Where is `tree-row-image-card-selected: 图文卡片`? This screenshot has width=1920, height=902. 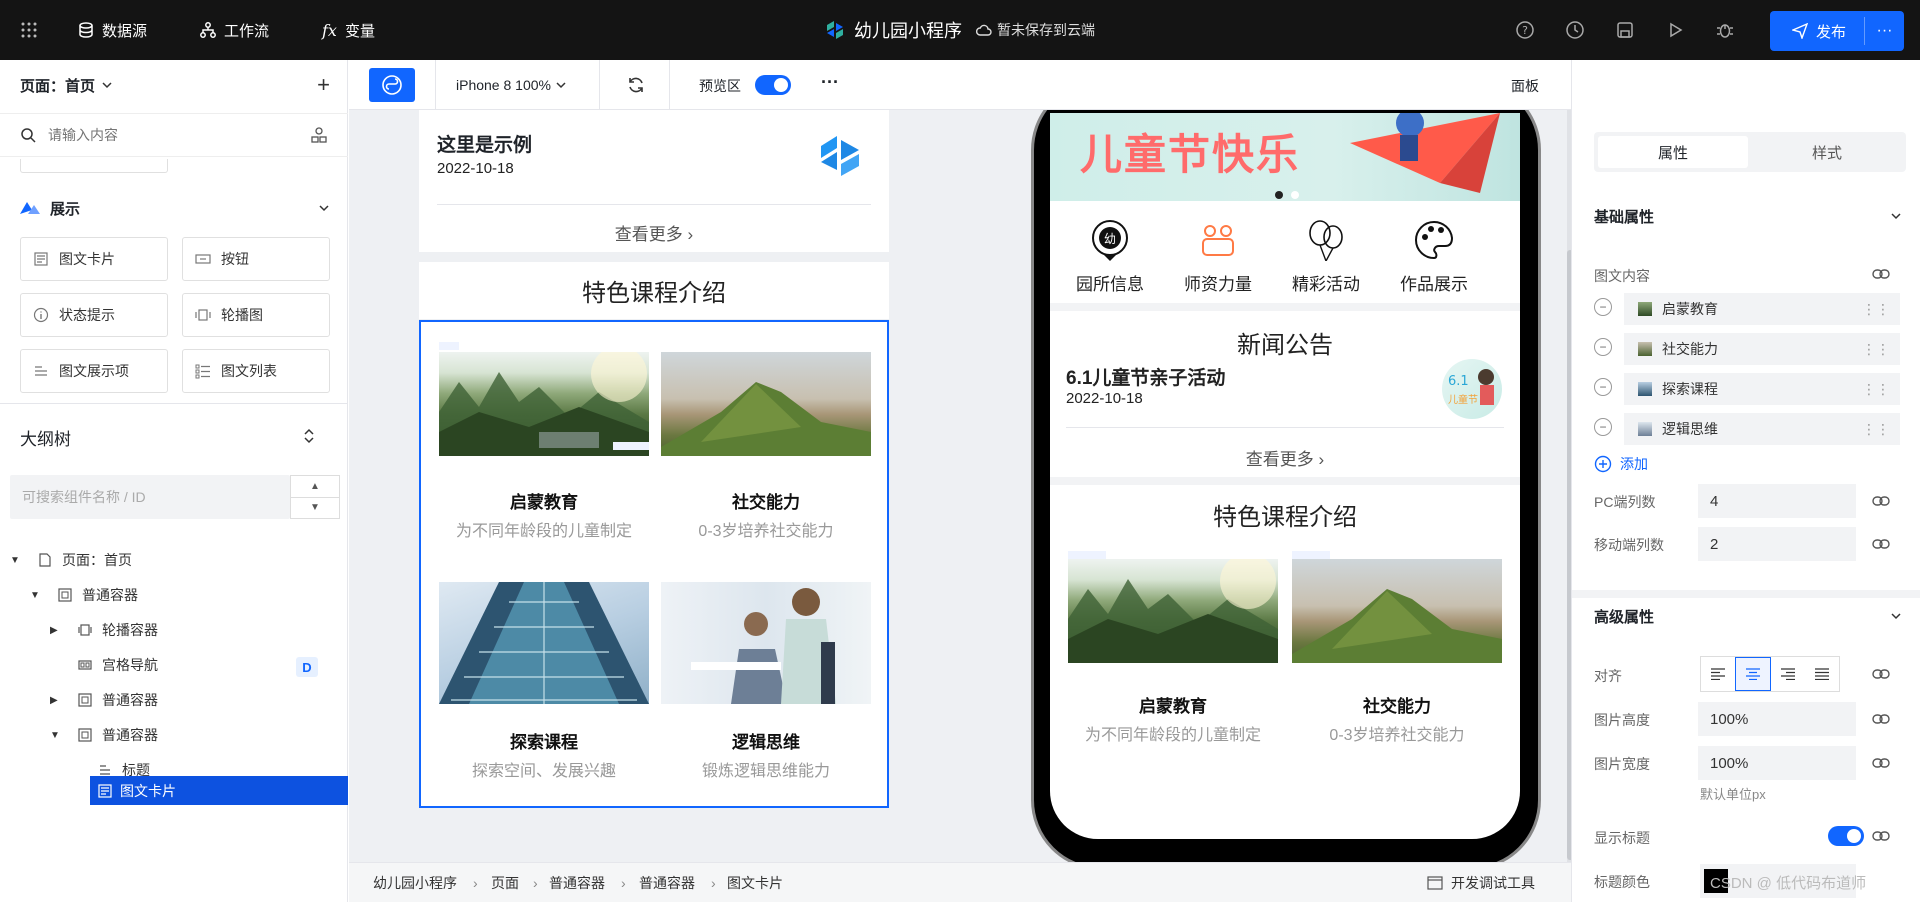
tree-row-image-card-selected: 图文卡片 is located at coordinates (219, 790).